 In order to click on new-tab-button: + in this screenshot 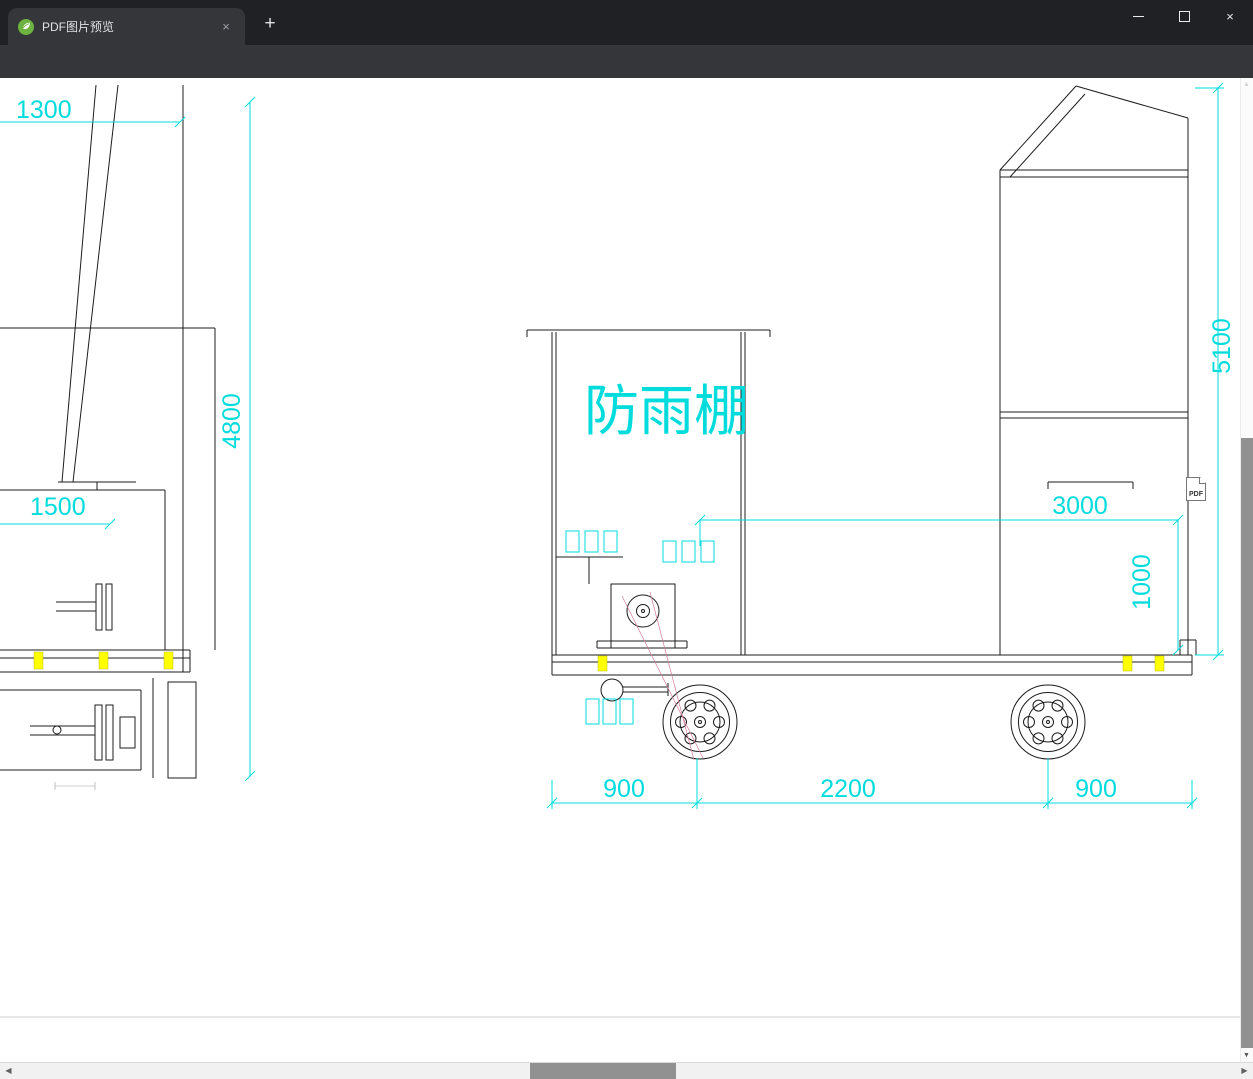, I will do `click(270, 24)`.